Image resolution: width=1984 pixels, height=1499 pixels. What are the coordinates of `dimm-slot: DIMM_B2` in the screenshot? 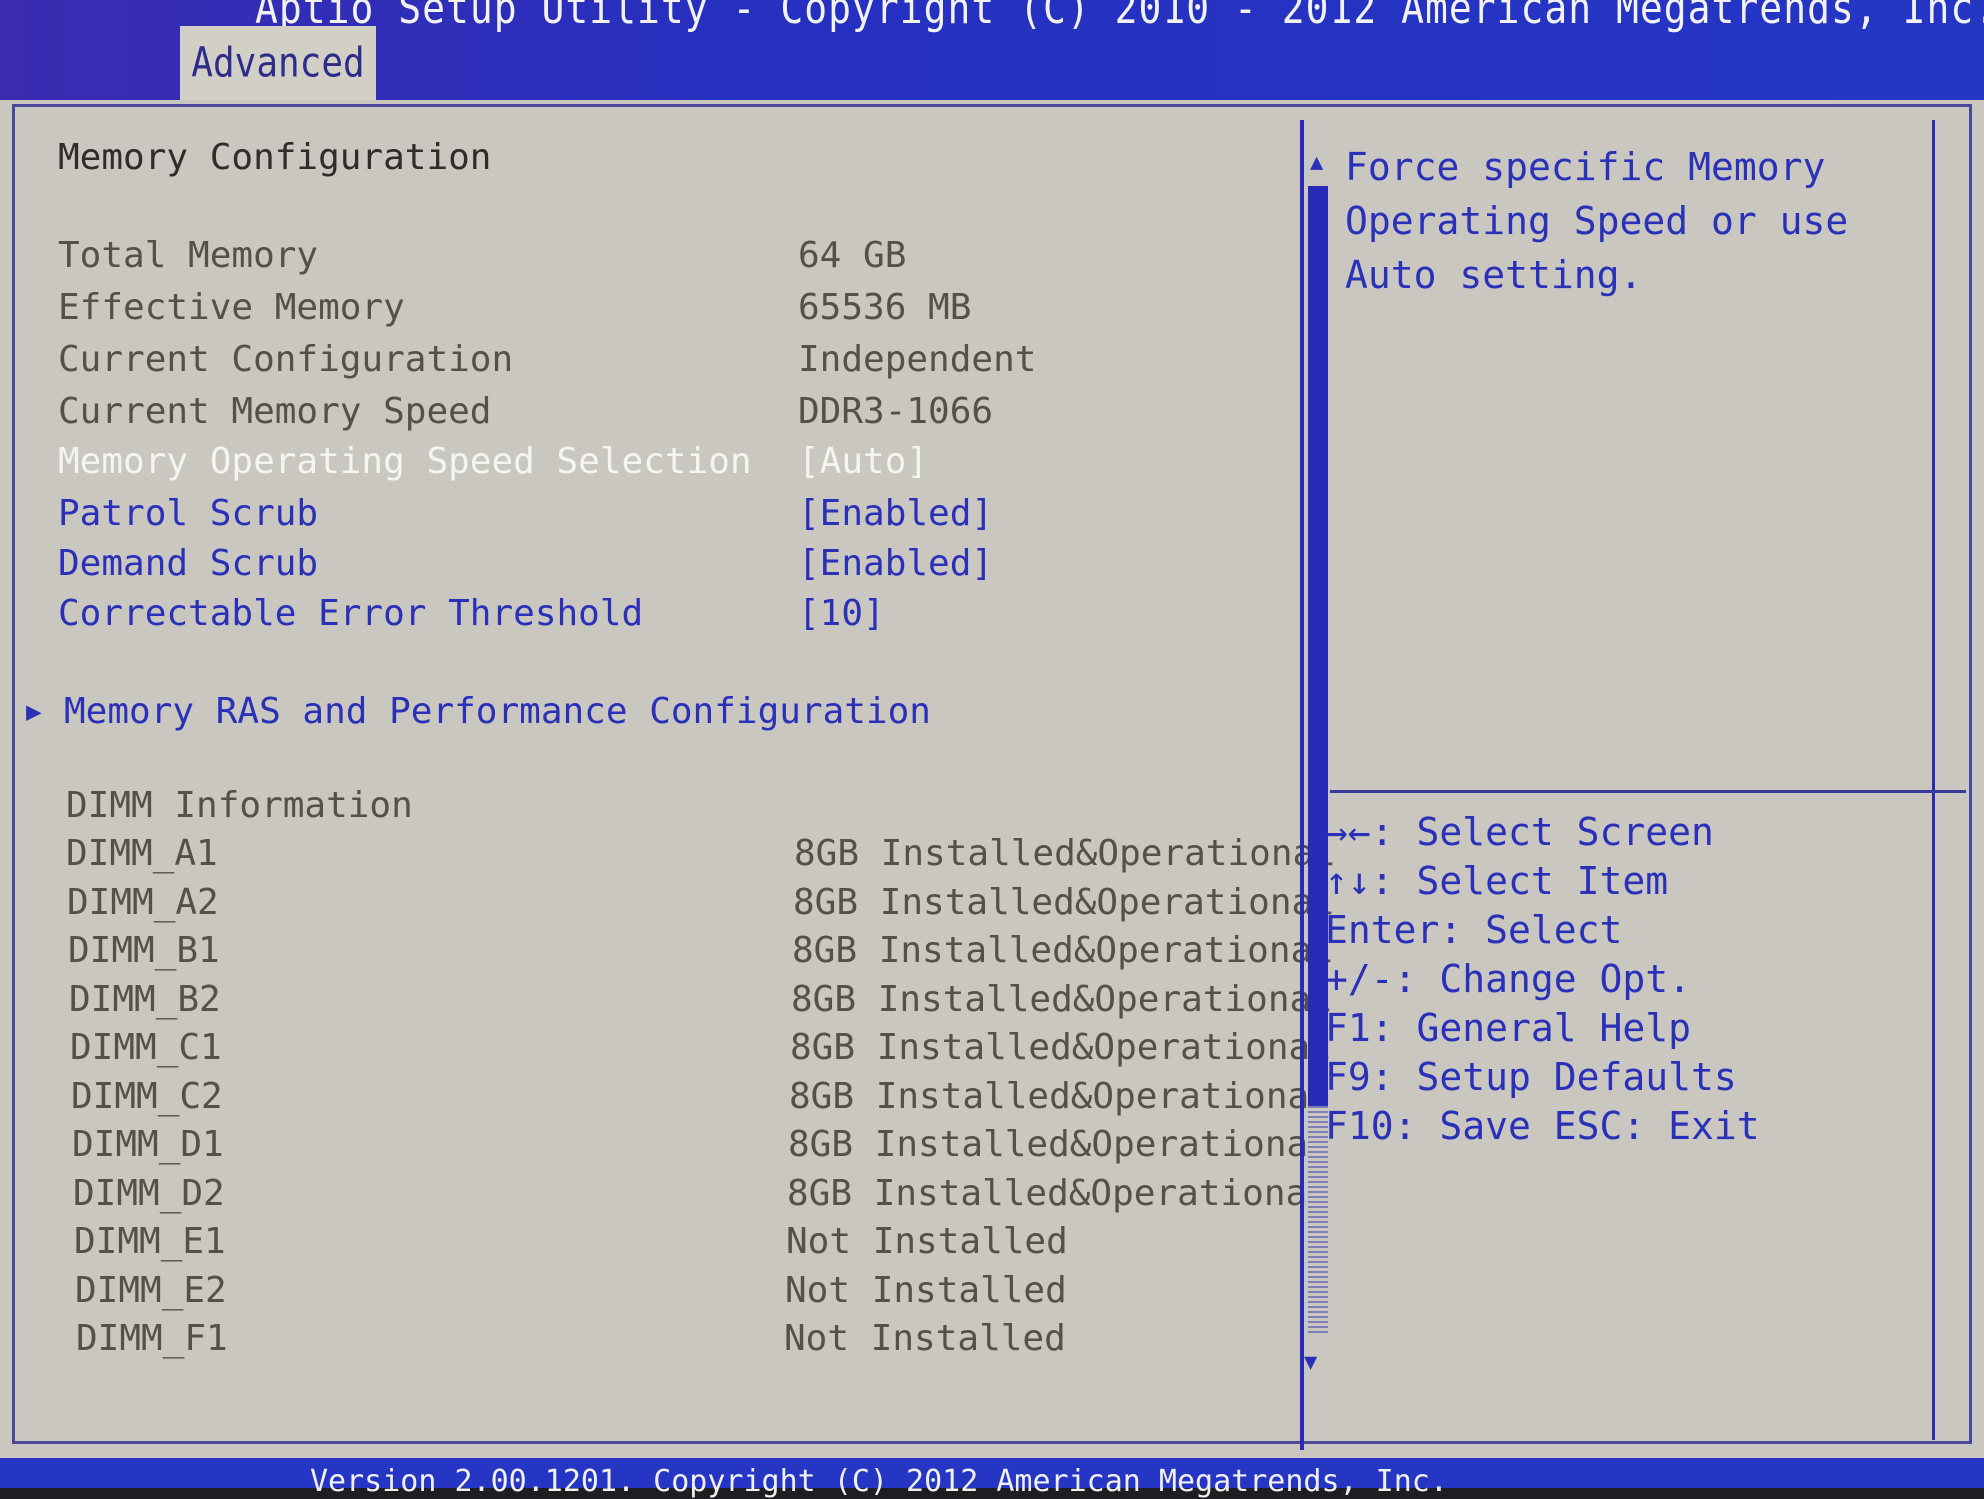 It's located at (145, 999).